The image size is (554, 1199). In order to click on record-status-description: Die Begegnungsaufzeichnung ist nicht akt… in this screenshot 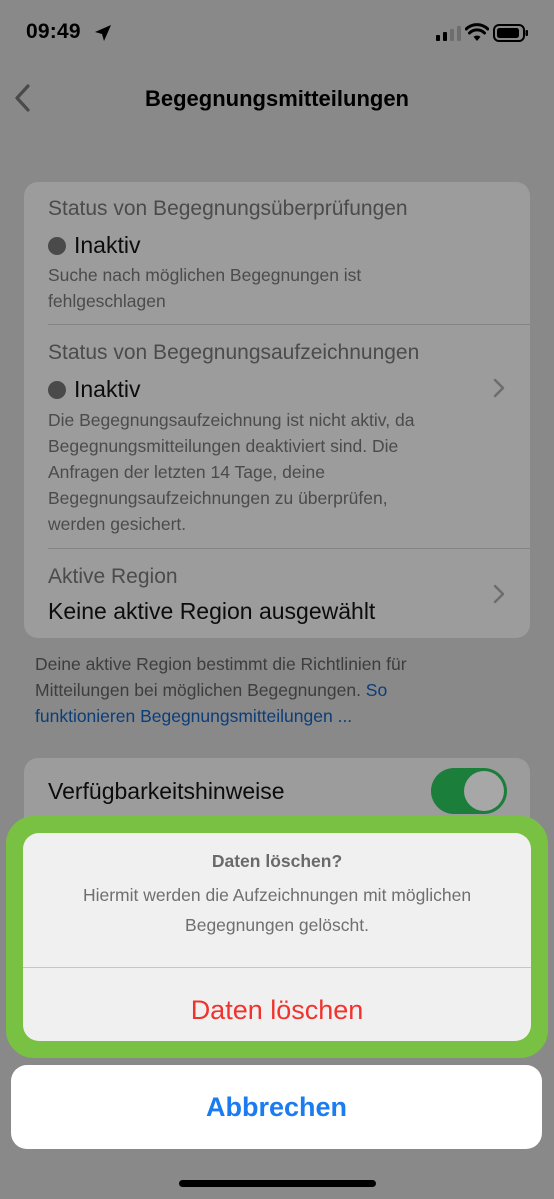, I will do `click(231, 472)`.